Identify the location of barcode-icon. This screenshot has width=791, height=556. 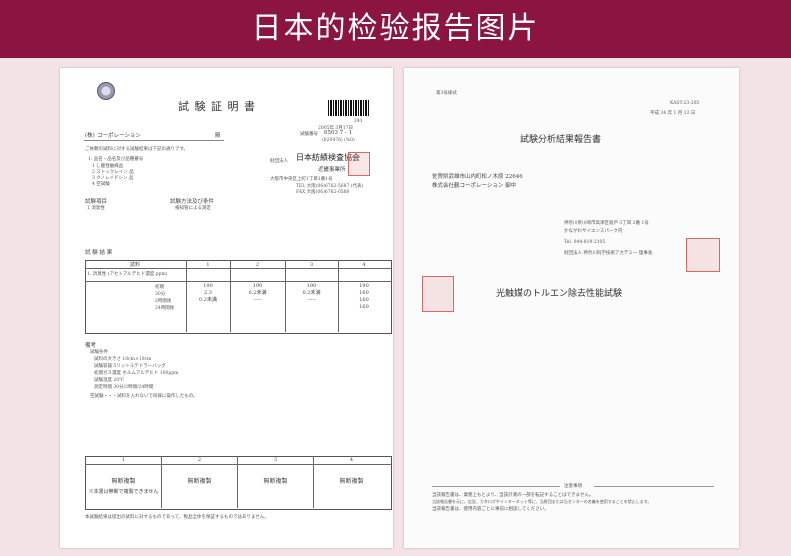
(349, 108).